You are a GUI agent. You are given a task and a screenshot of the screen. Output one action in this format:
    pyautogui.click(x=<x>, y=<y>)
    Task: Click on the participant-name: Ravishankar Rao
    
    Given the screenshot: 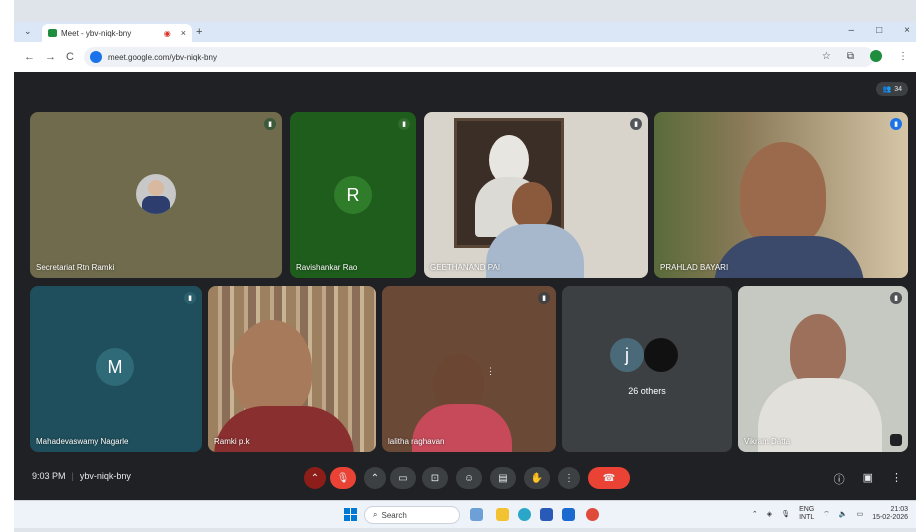 What is the action you would take?
    pyautogui.click(x=327, y=267)
    